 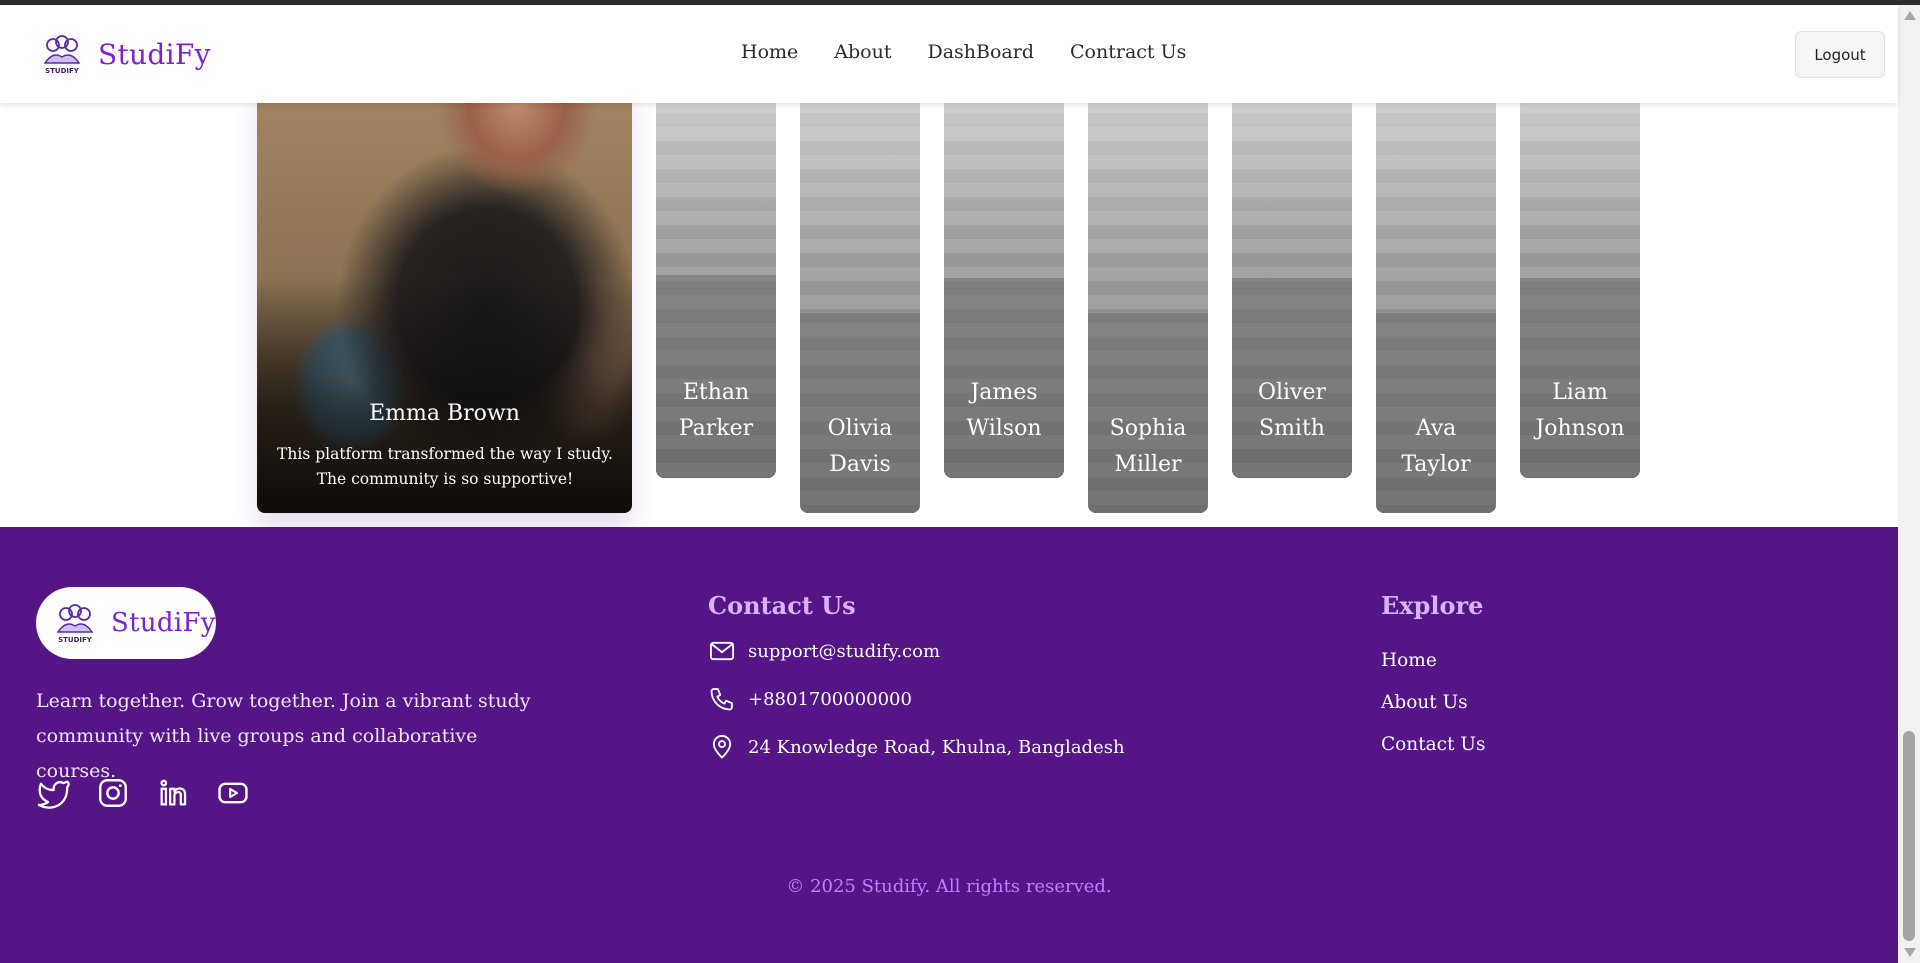 What do you see at coordinates (860, 299) in the screenshot?
I see `testimonial-card-olivia: Olivia Davis` at bounding box center [860, 299].